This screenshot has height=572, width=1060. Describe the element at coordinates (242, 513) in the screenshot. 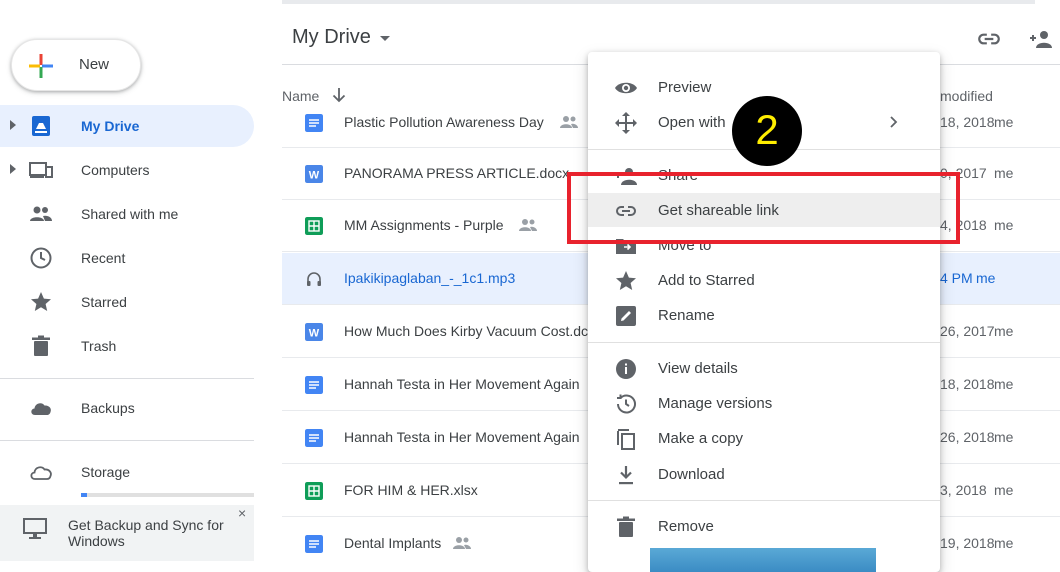

I see `close-icon: ×` at that location.